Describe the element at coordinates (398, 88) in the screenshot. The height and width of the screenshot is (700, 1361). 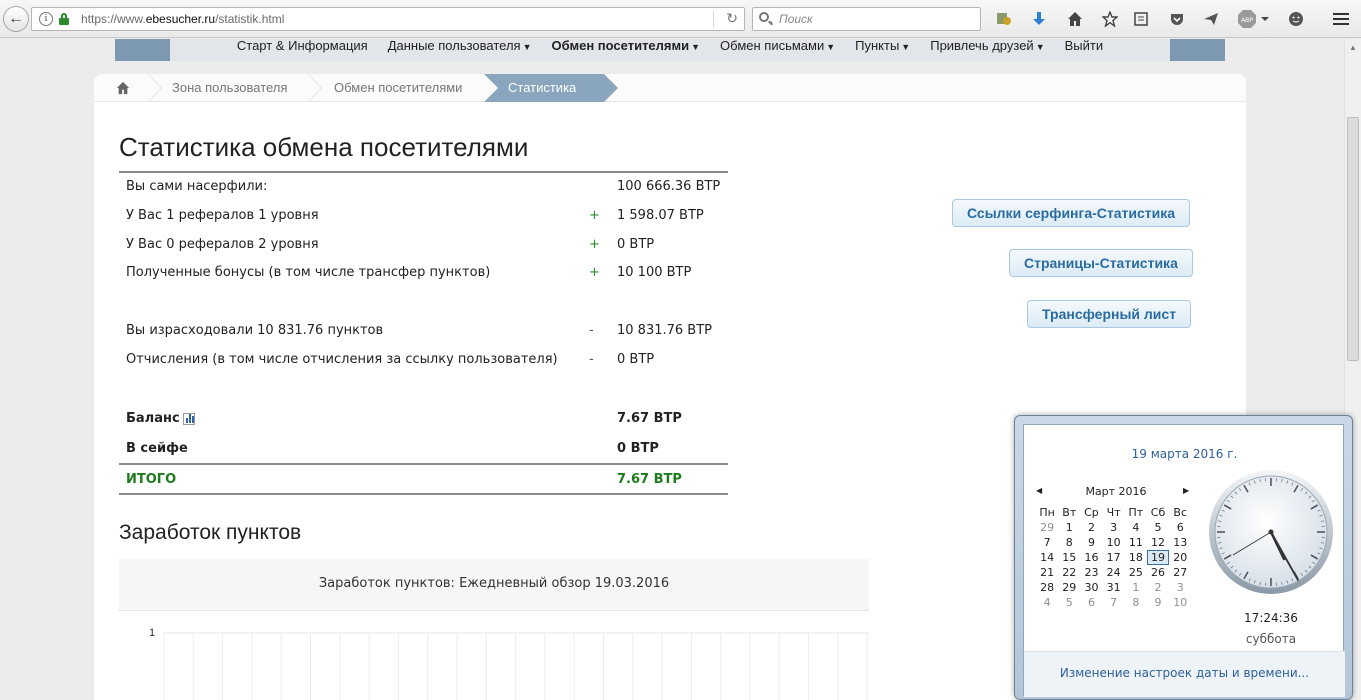
I see `breadcrumb-item-visitor-exchange: Обмен посетителями` at that location.